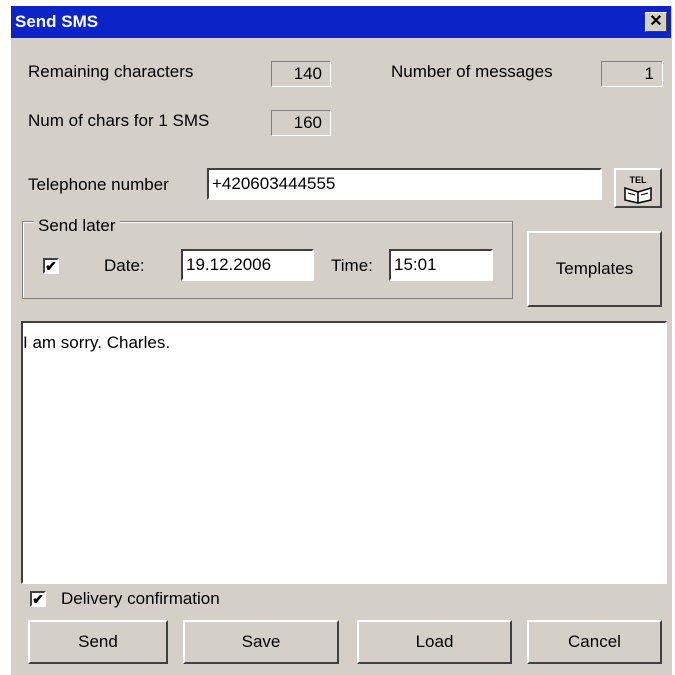  I want to click on delivery-confirmation-checkbox: ✔, so click(38, 599).